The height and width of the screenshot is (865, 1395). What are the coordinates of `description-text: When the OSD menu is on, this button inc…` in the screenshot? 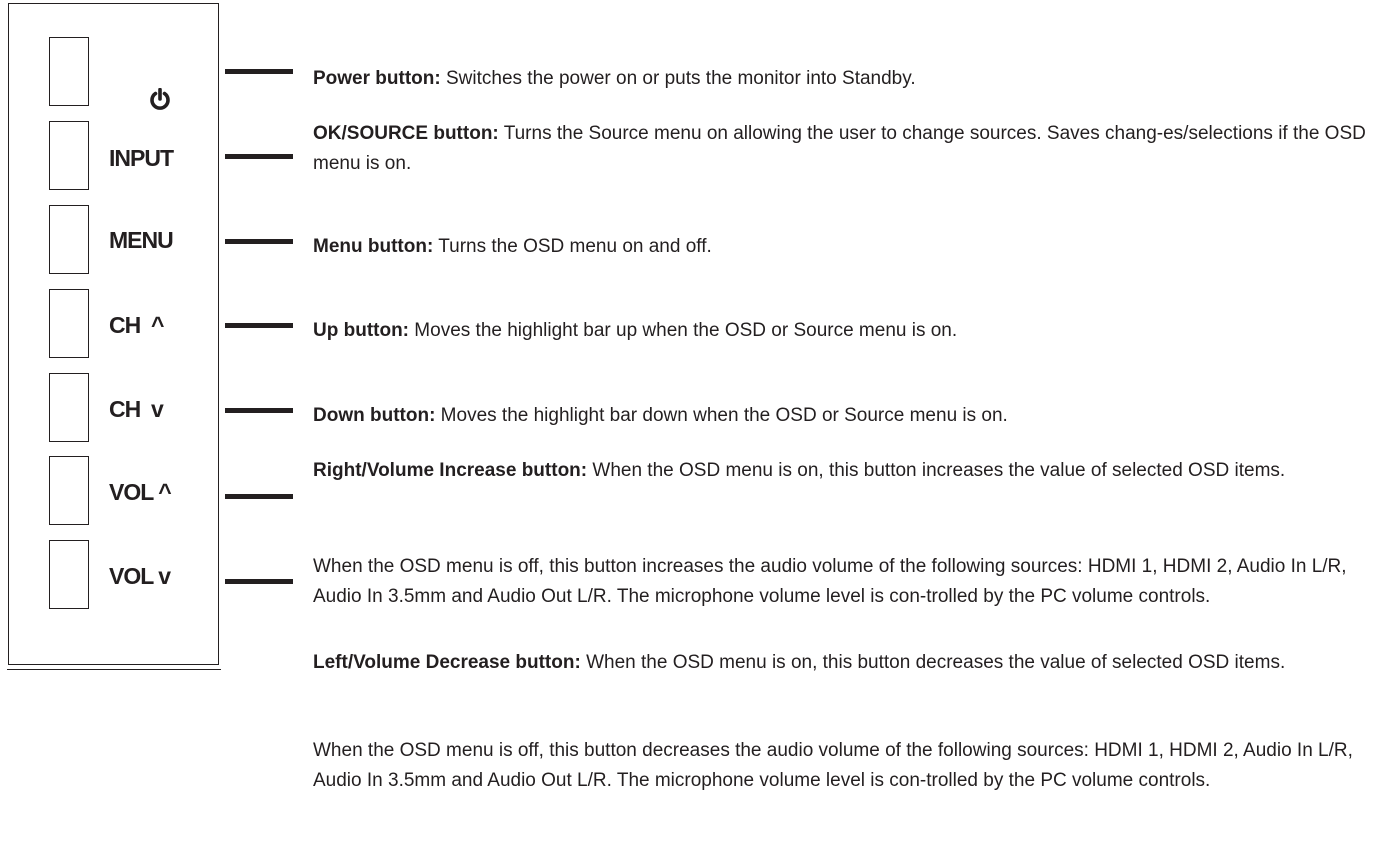 It's located at (936, 470).